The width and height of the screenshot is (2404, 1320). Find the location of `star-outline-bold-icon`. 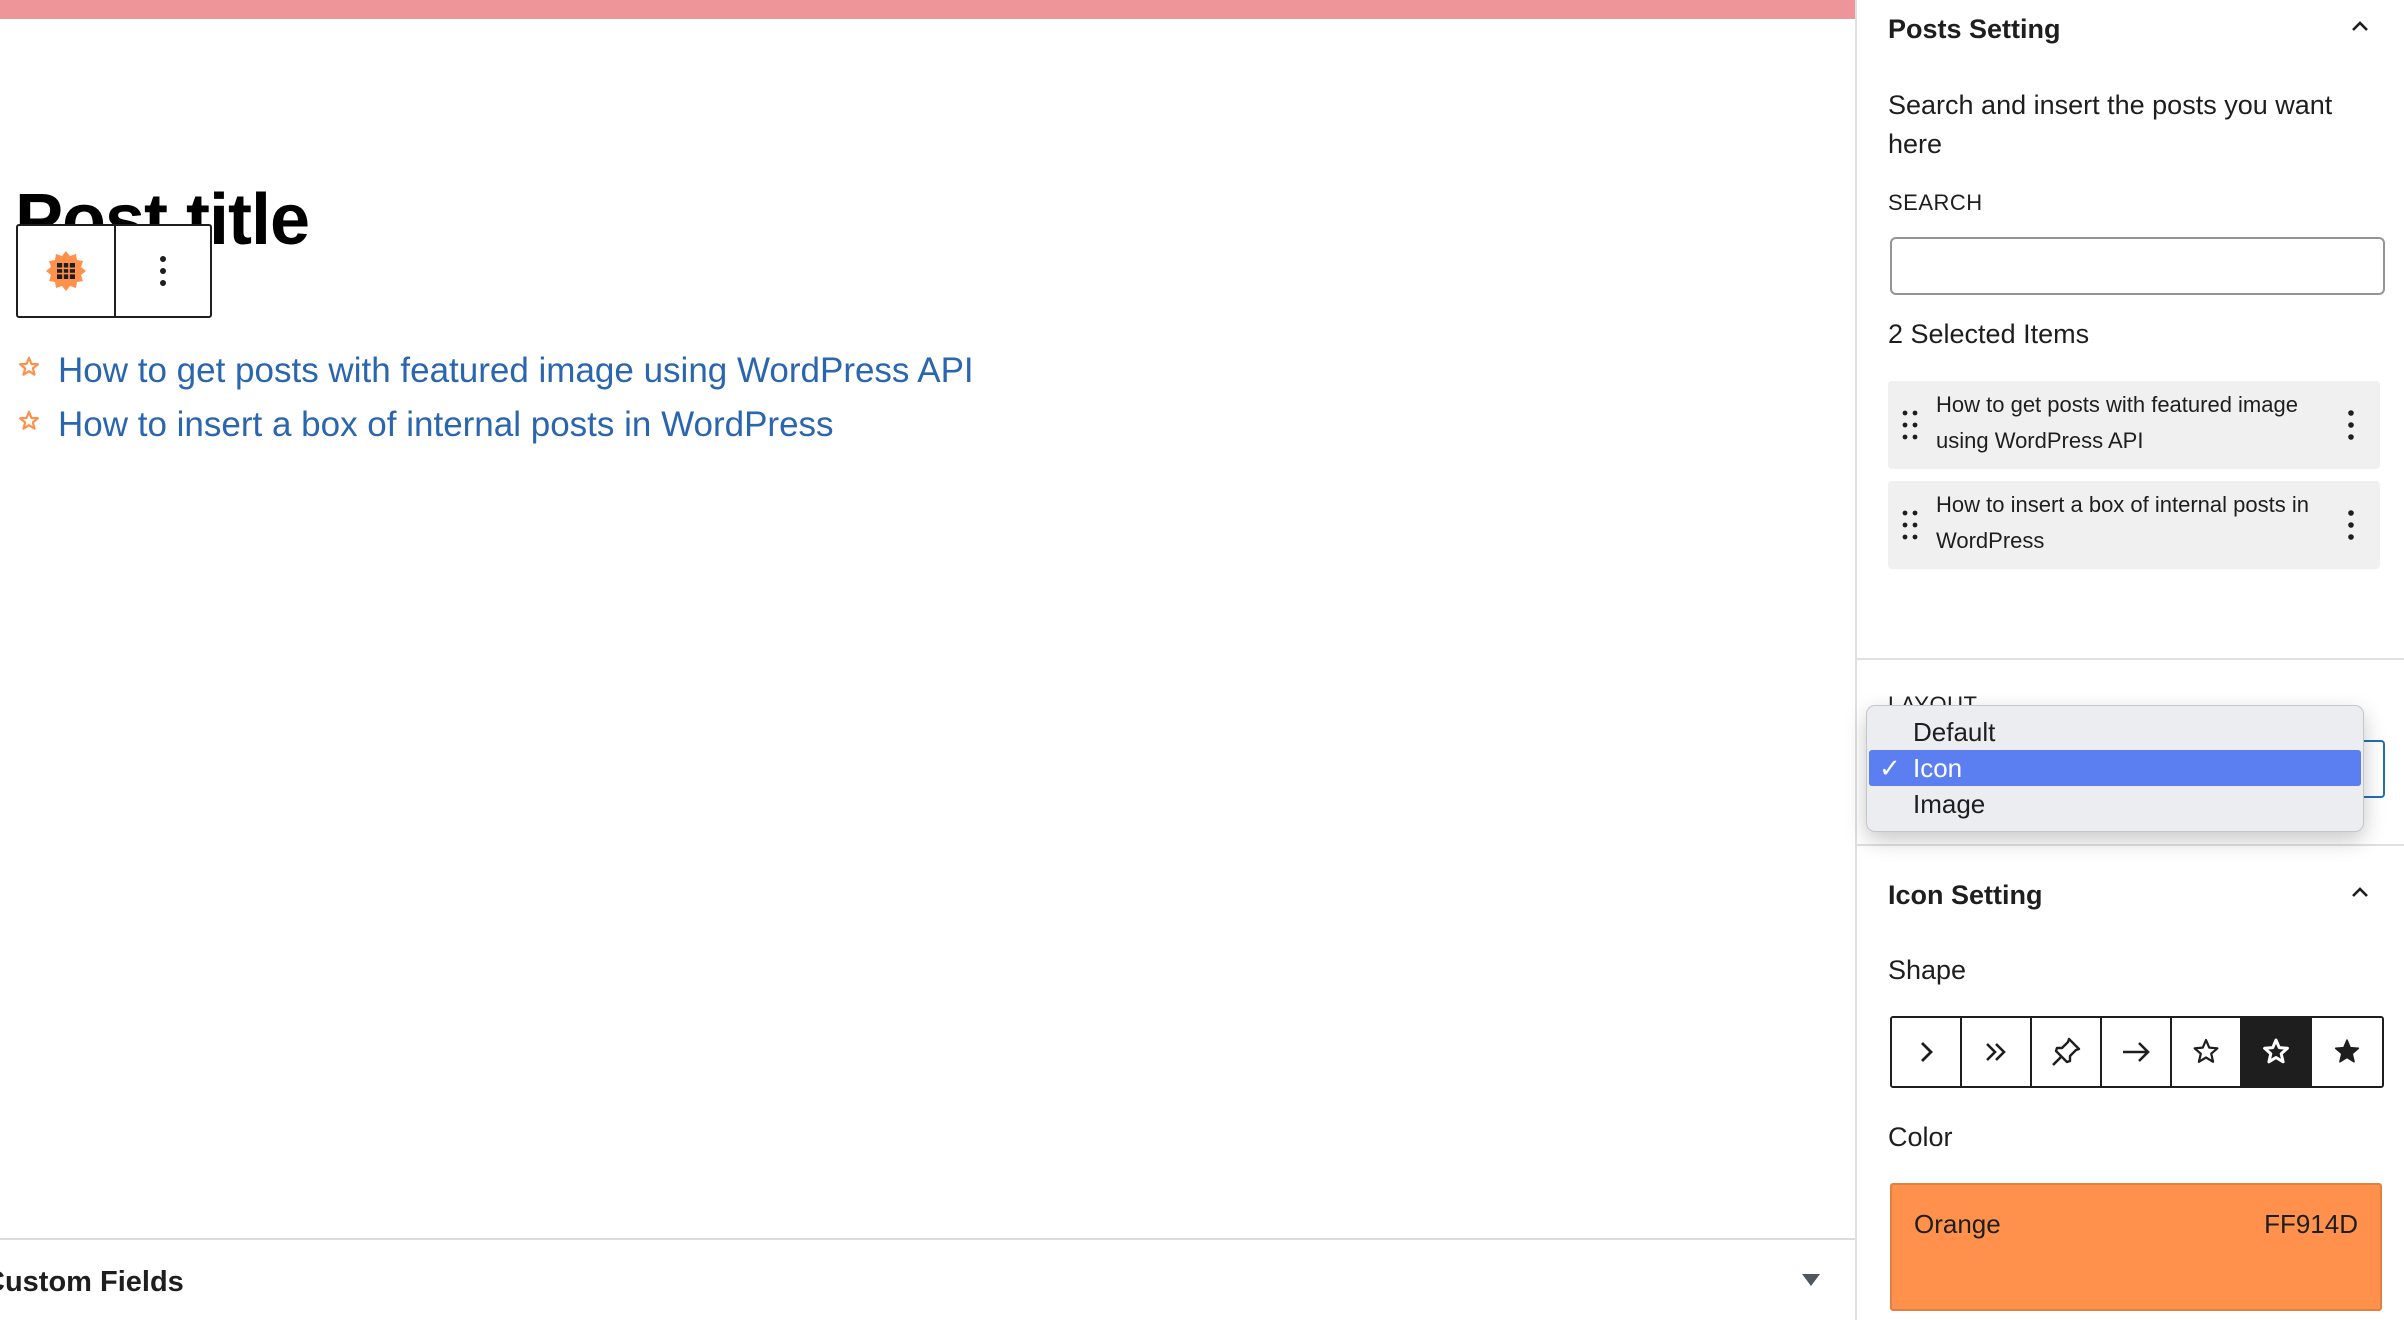

star-outline-bold-icon is located at coordinates (2276, 1051).